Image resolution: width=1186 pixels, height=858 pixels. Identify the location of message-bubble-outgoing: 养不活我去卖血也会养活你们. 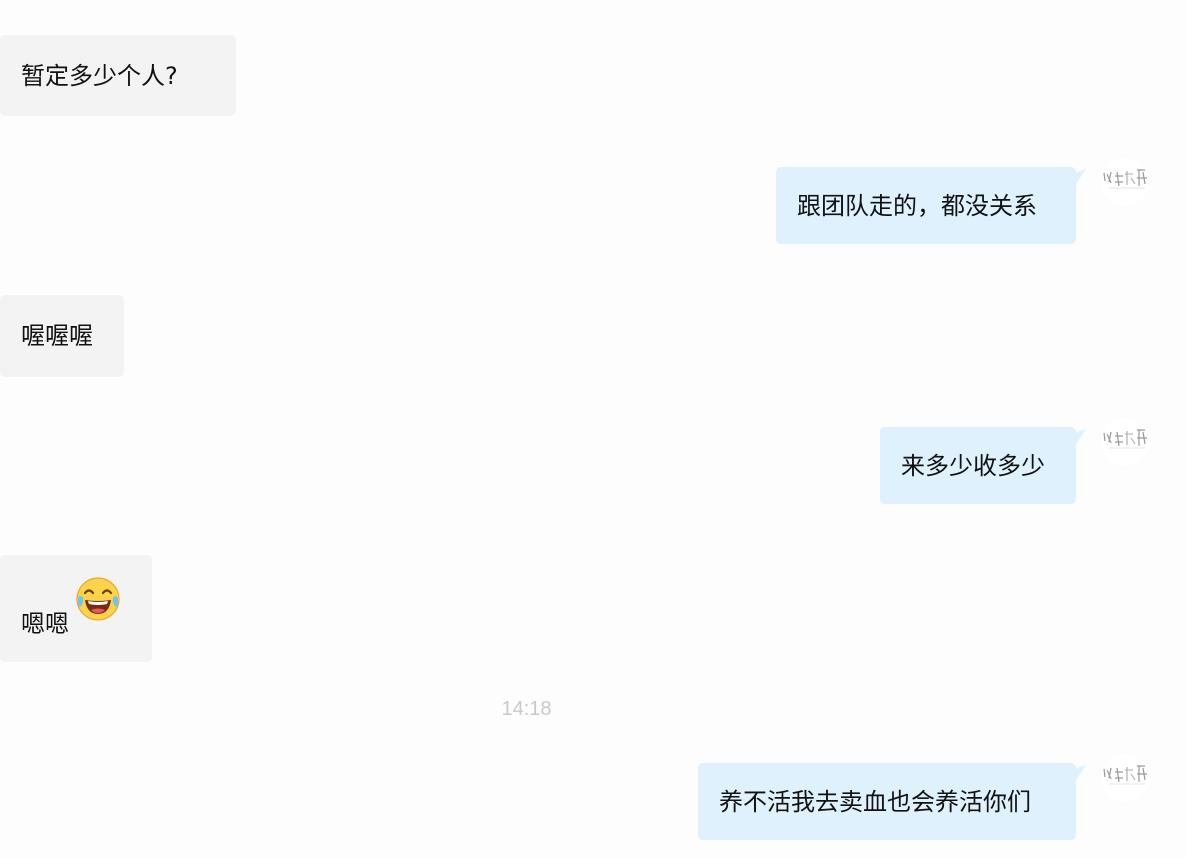
(887, 801).